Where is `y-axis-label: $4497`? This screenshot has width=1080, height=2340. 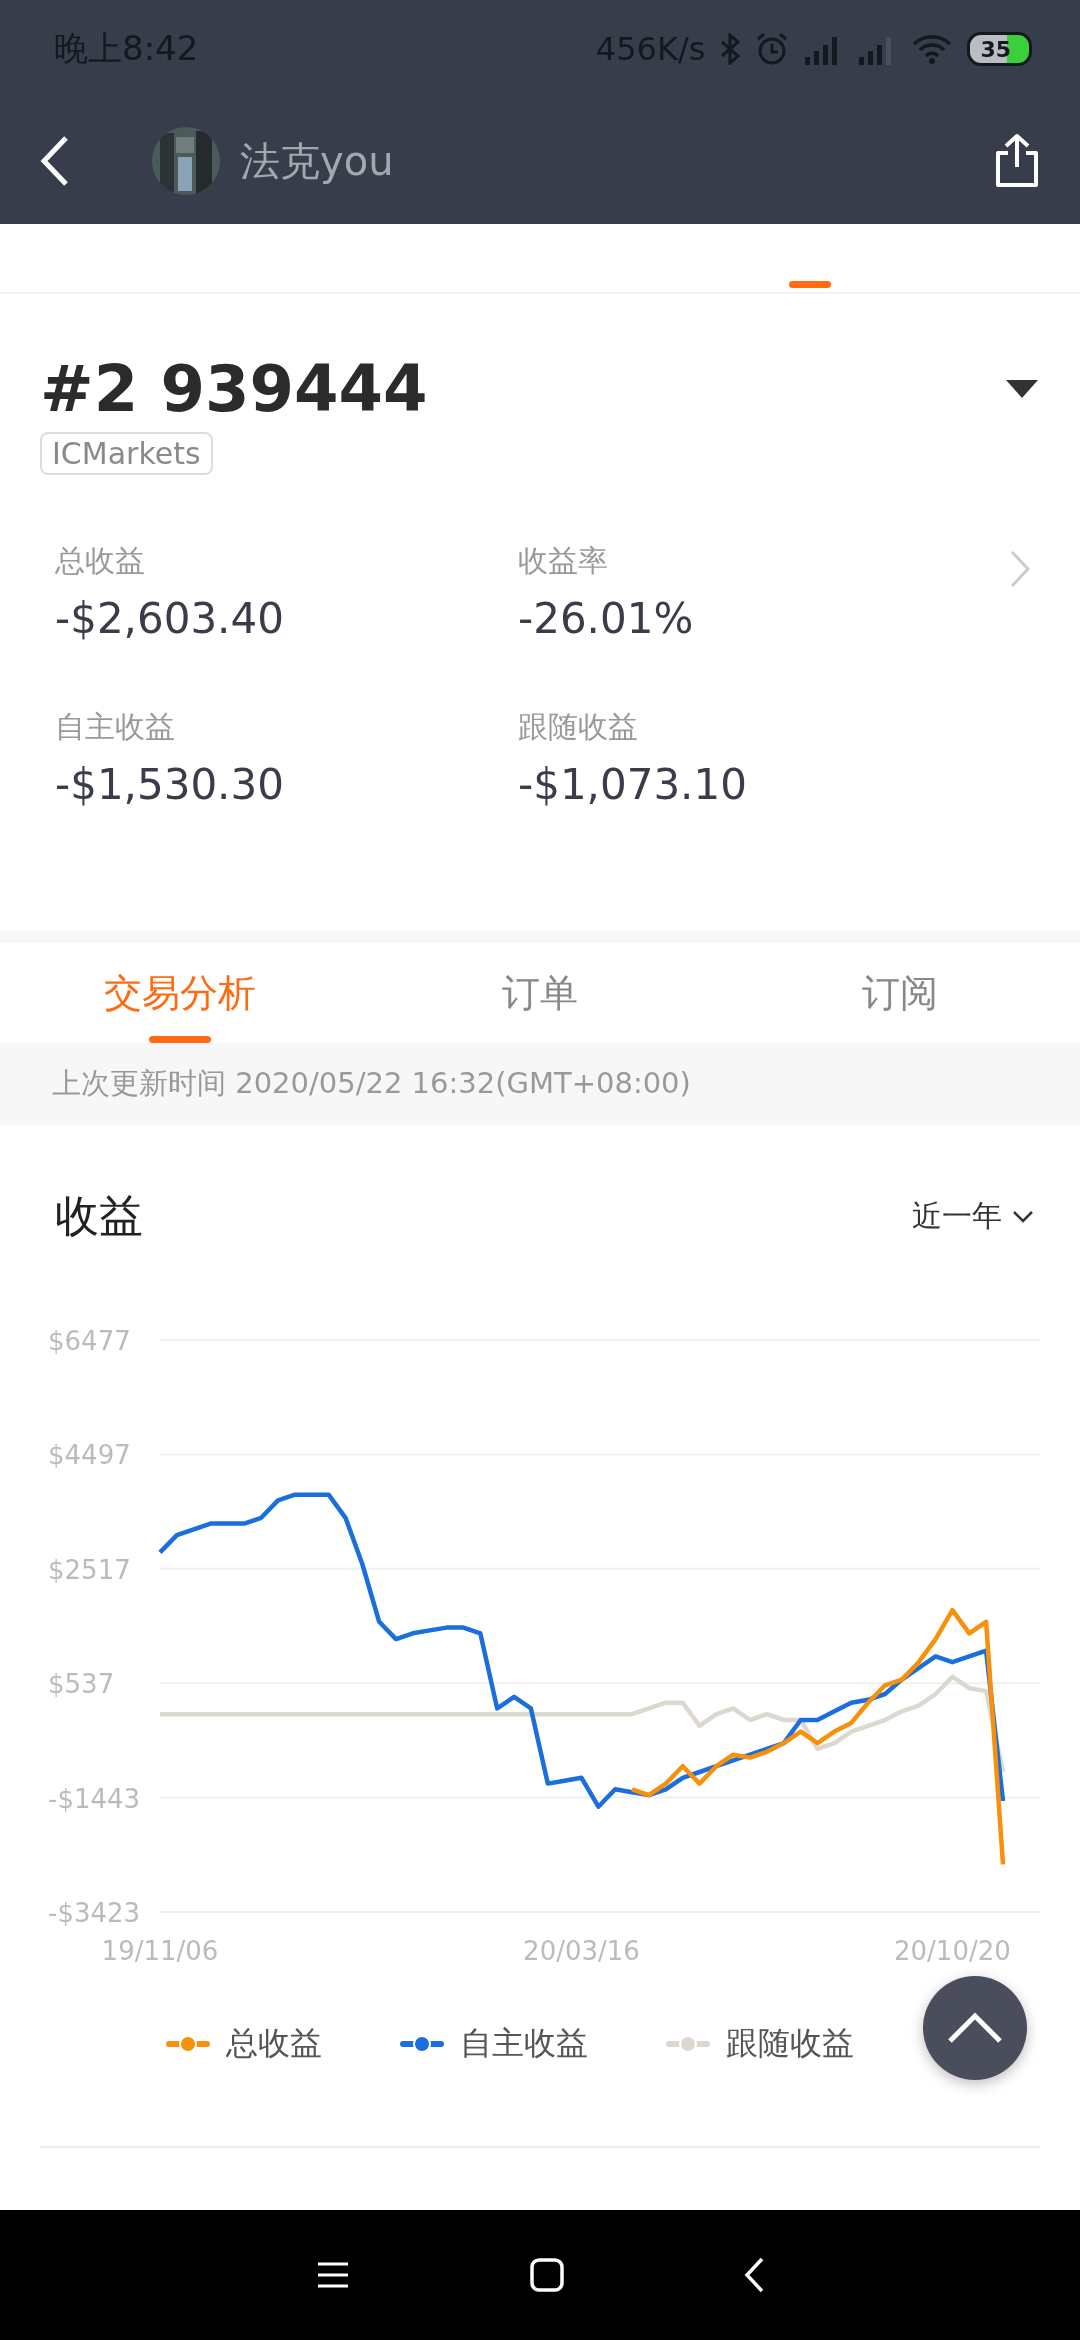
y-axis-label: $4497 is located at coordinates (89, 1455).